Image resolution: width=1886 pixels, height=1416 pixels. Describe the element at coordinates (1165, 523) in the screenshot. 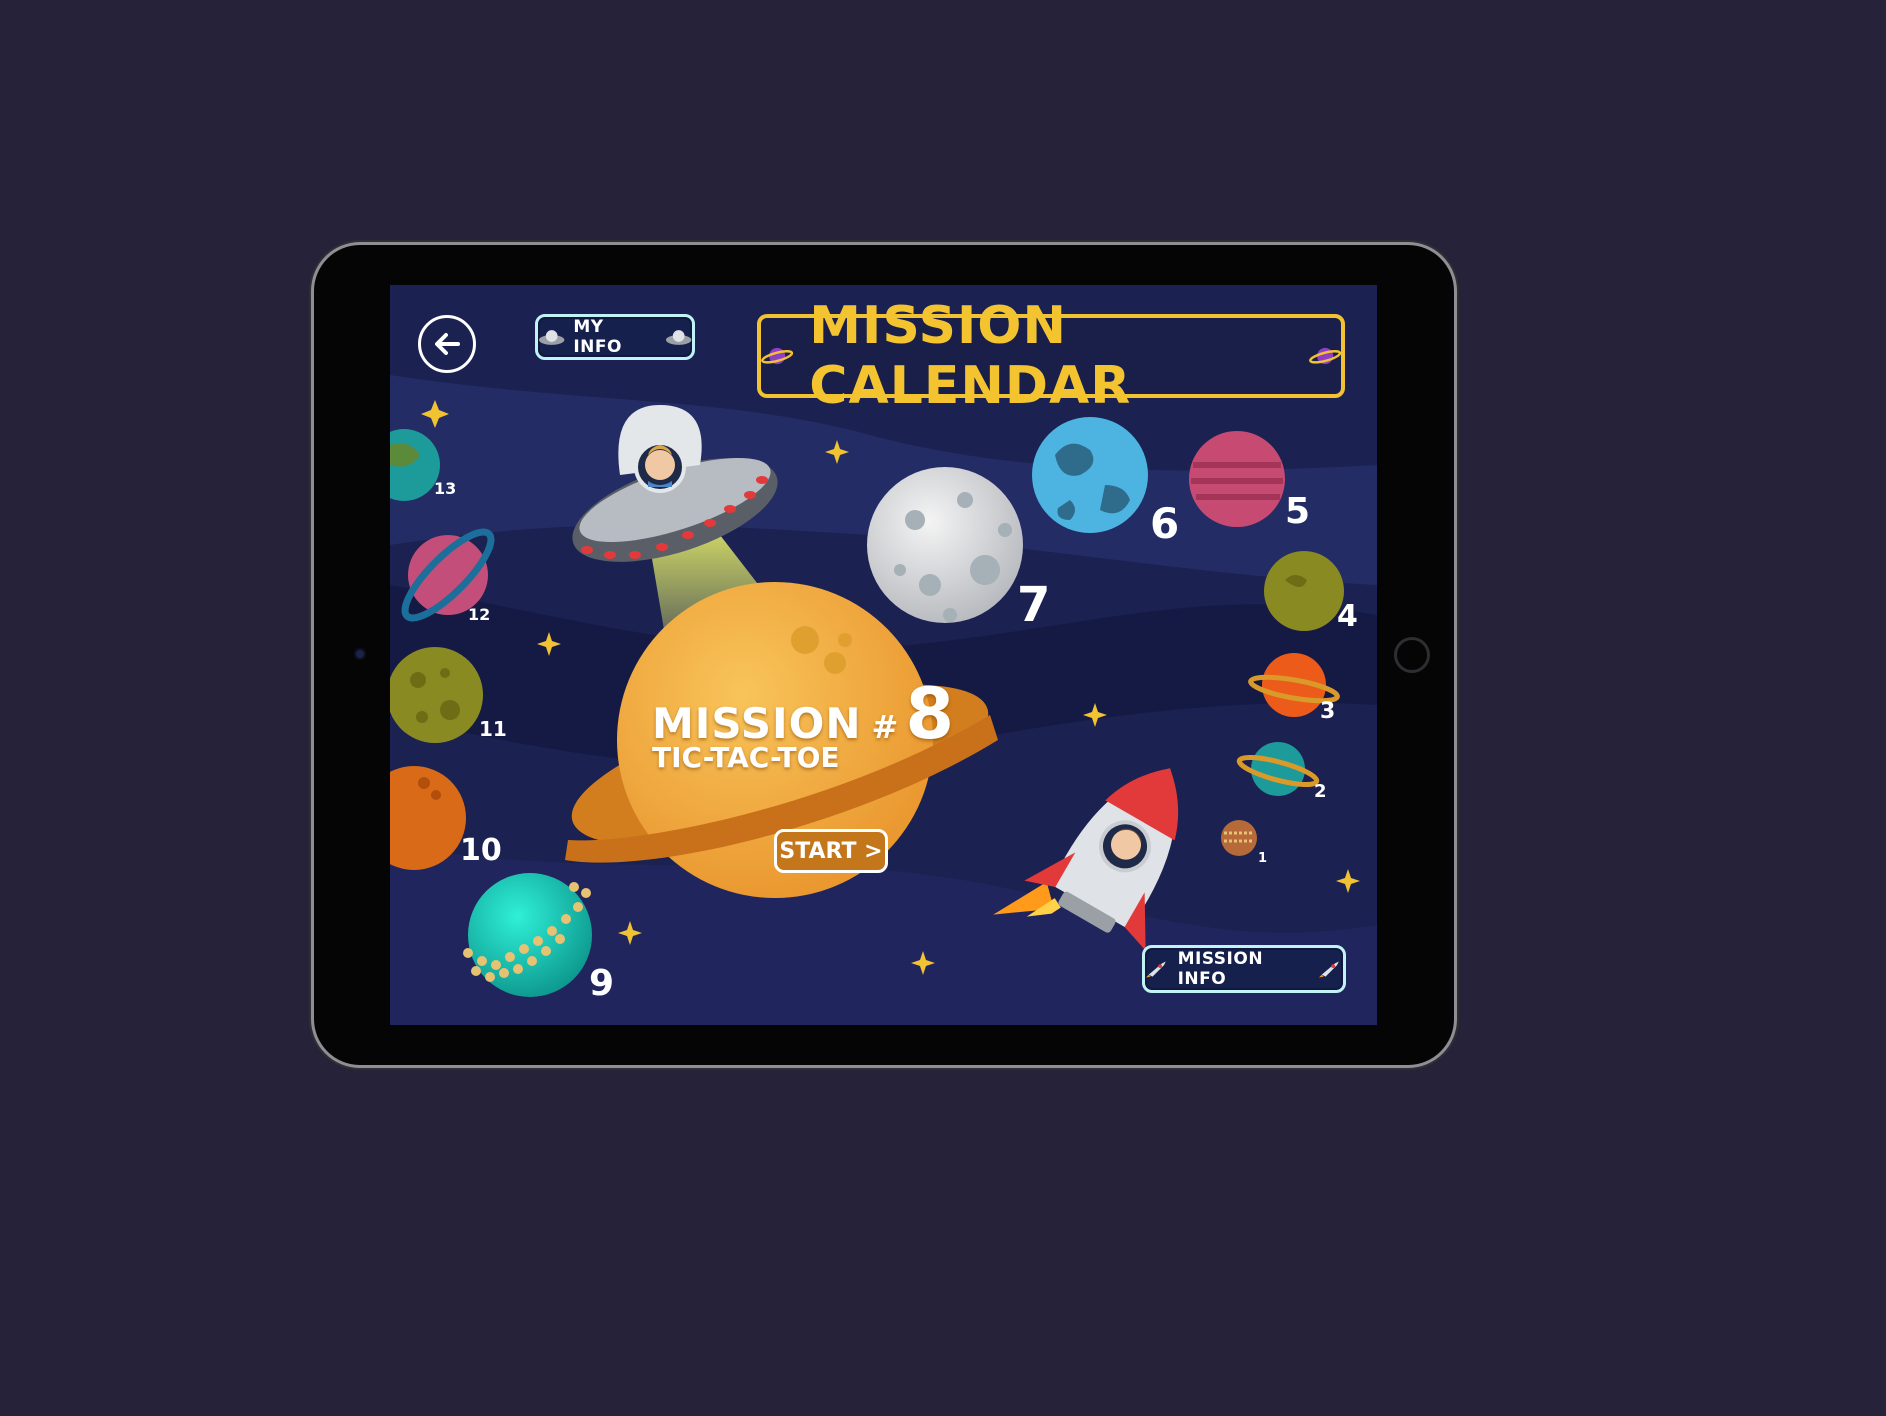

I see `planet-number-6: 6` at that location.